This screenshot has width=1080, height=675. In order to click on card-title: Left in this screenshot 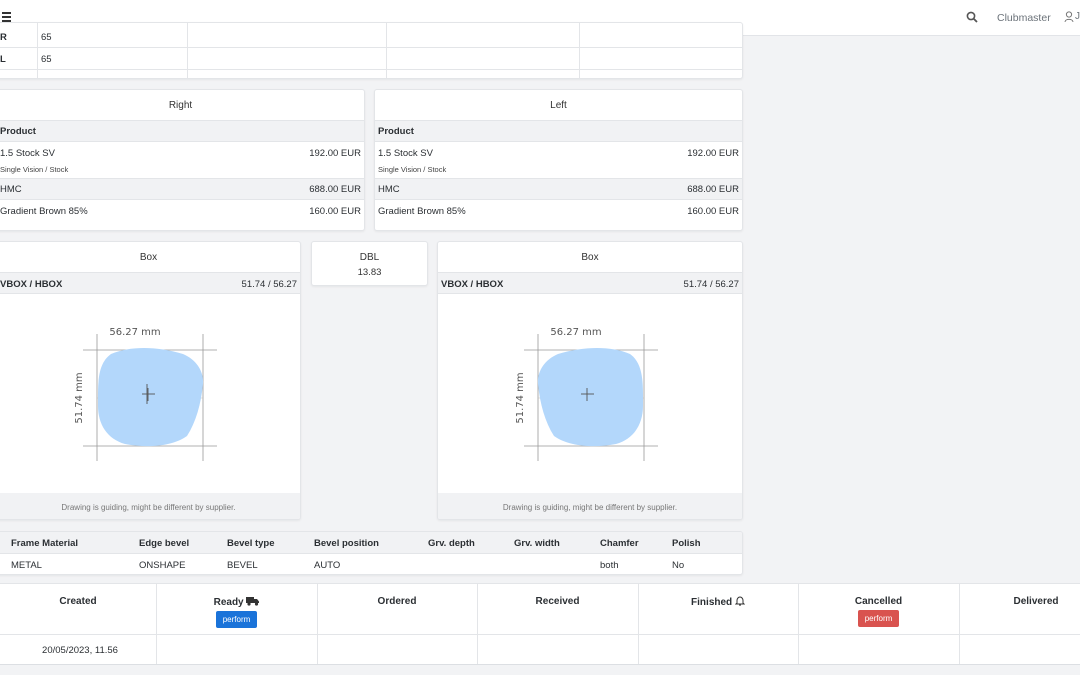, I will do `click(558, 105)`.